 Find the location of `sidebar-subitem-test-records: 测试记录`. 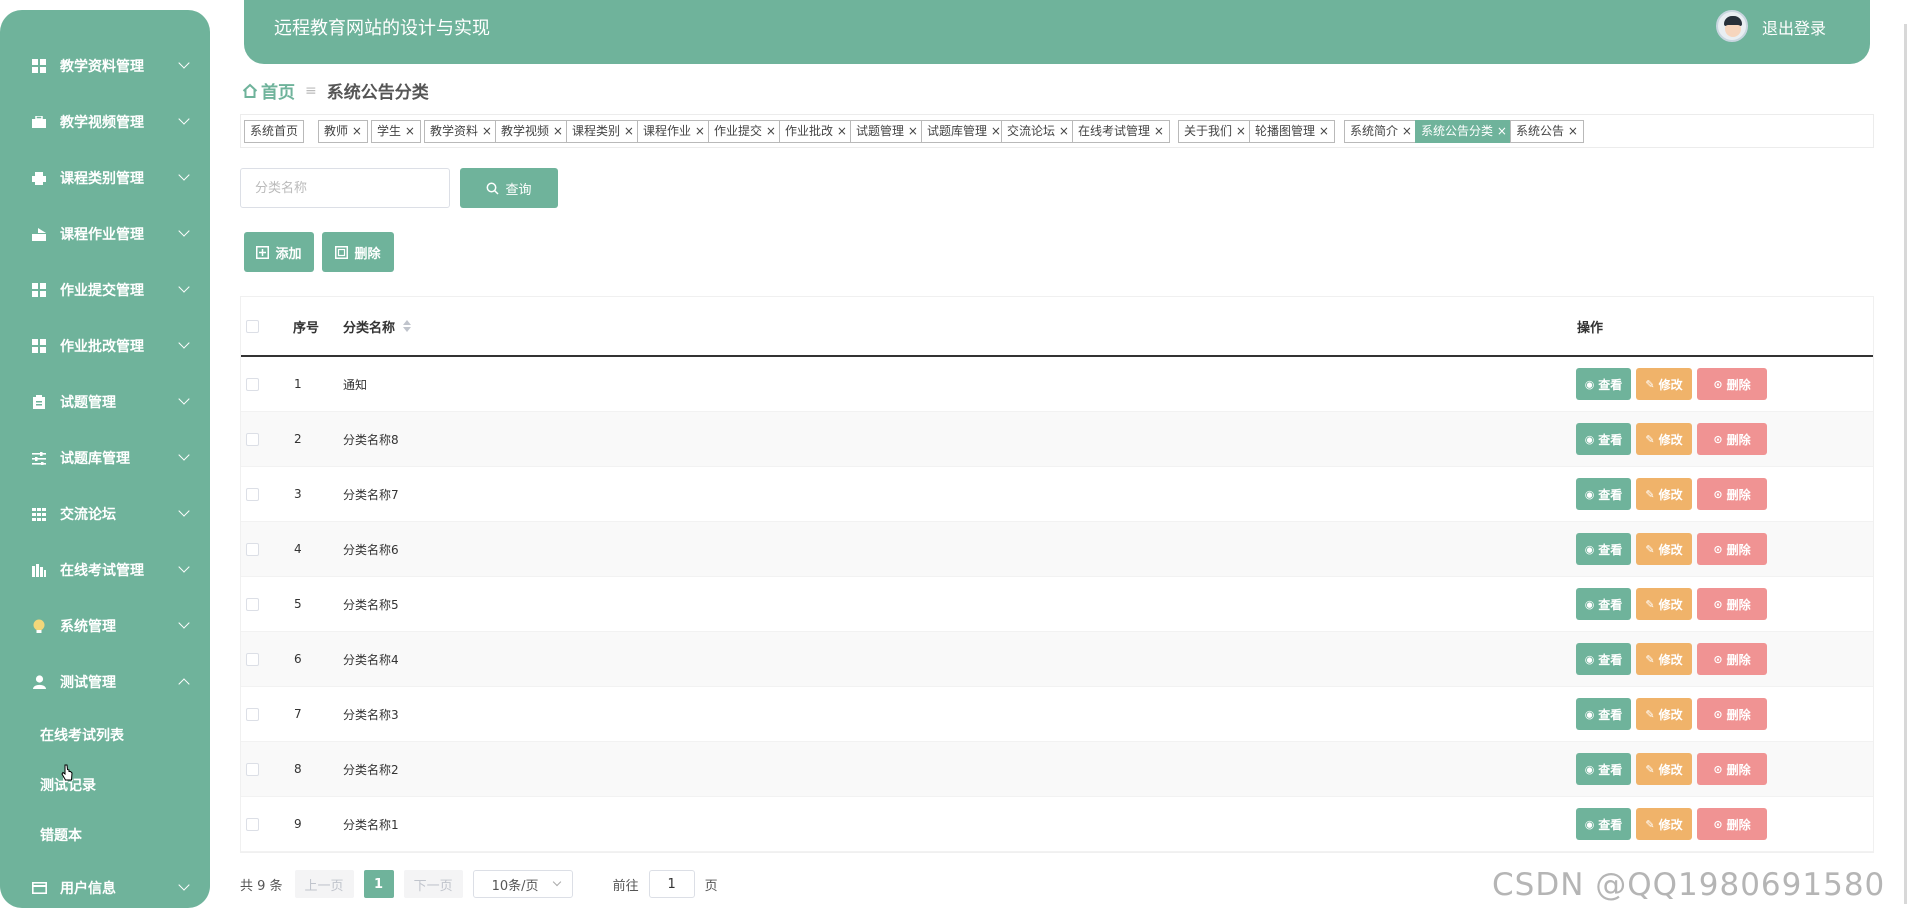

sidebar-subitem-test-records: 测试记录 is located at coordinates (105, 785).